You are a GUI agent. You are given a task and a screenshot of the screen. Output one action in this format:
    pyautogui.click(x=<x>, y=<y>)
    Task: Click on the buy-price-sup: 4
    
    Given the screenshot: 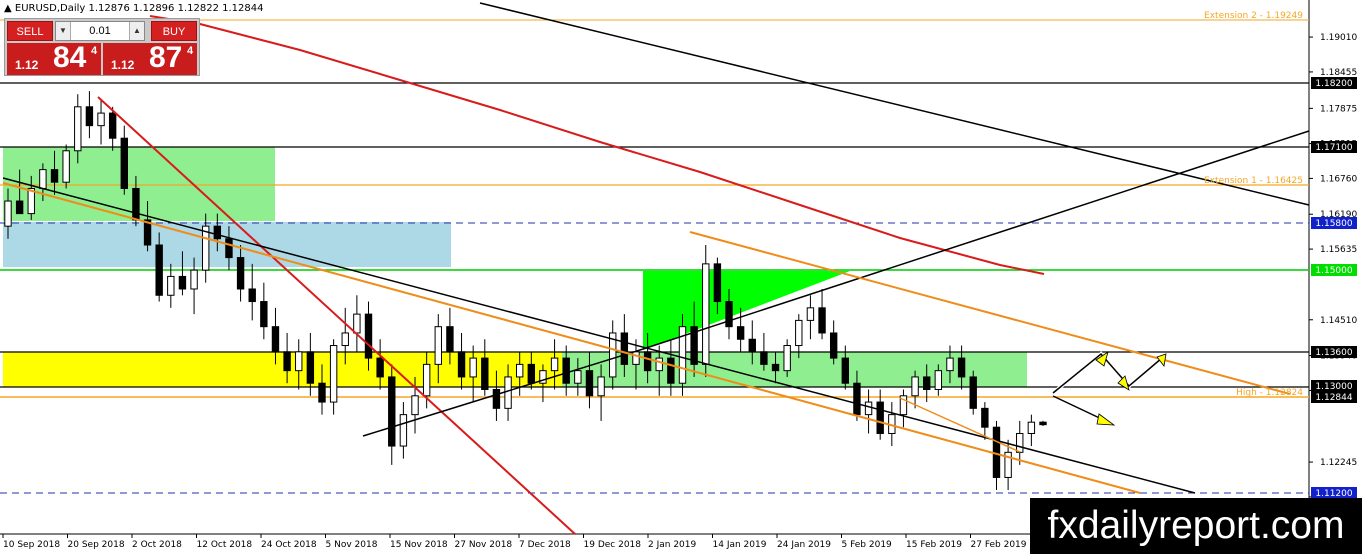 What is the action you would take?
    pyautogui.click(x=190, y=51)
    